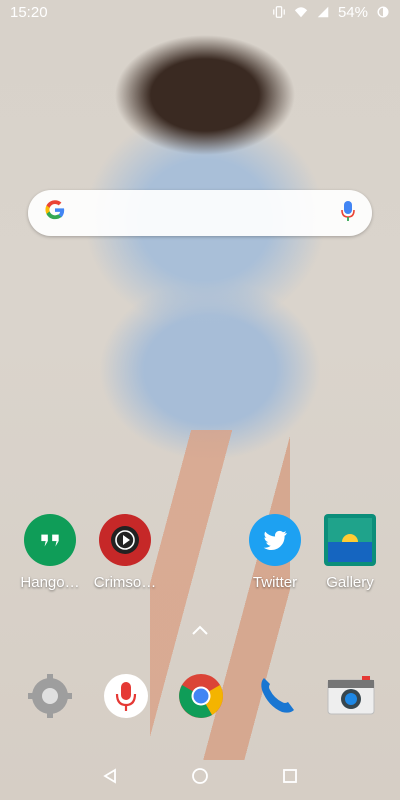 The height and width of the screenshot is (800, 400). Describe the element at coordinates (350, 540) in the screenshot. I see `gallery-icon` at that location.